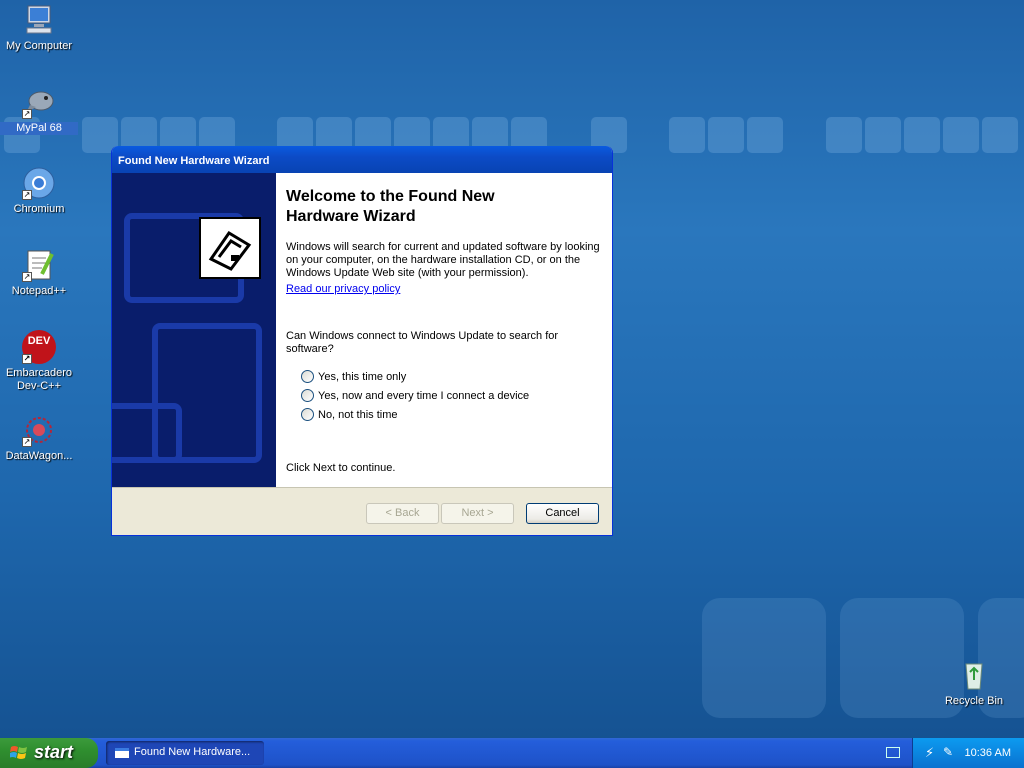 This screenshot has width=1024, height=768. What do you see at coordinates (18, 753) in the screenshot?
I see `windows-logo-icon` at bounding box center [18, 753].